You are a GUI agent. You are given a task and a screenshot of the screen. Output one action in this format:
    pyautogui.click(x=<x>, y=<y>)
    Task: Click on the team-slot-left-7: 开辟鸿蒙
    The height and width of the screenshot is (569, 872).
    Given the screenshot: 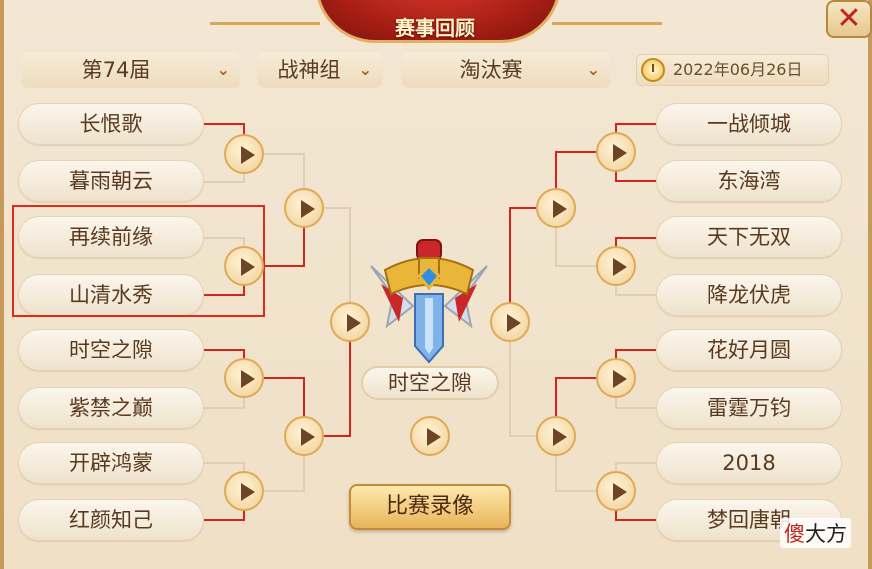 What is the action you would take?
    pyautogui.click(x=111, y=463)
    